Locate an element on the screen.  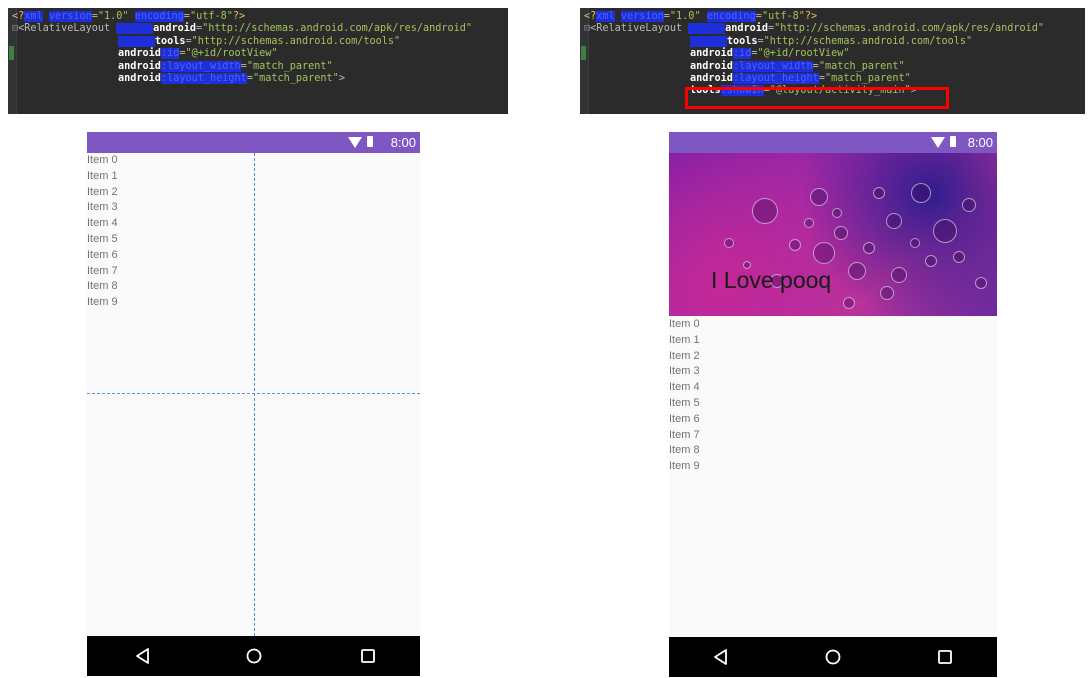
horizontal-guide-line is located at coordinates (253, 393).